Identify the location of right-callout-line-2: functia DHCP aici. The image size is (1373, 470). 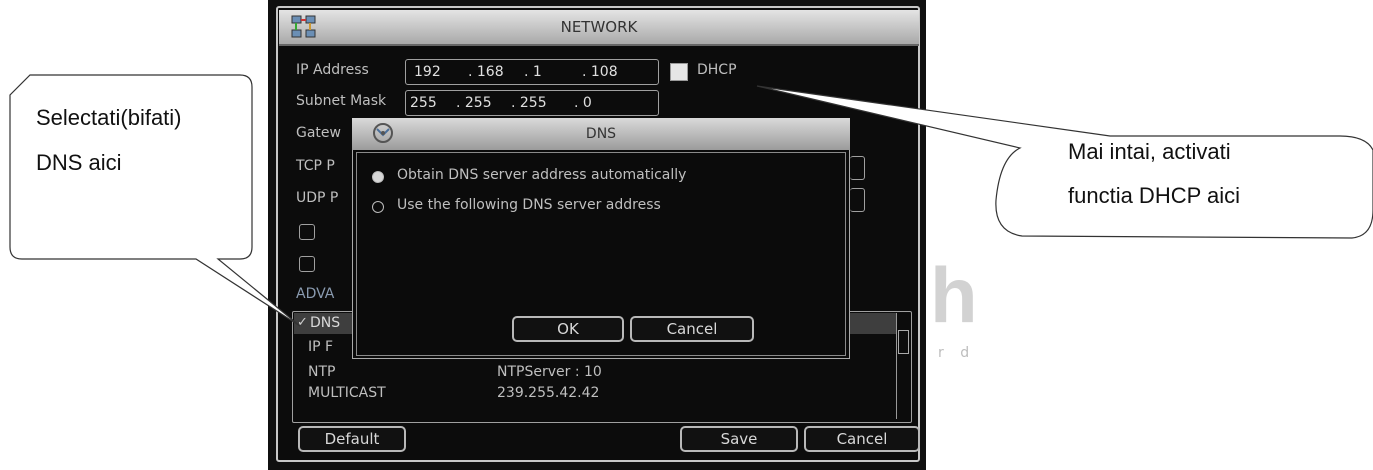
(1154, 195).